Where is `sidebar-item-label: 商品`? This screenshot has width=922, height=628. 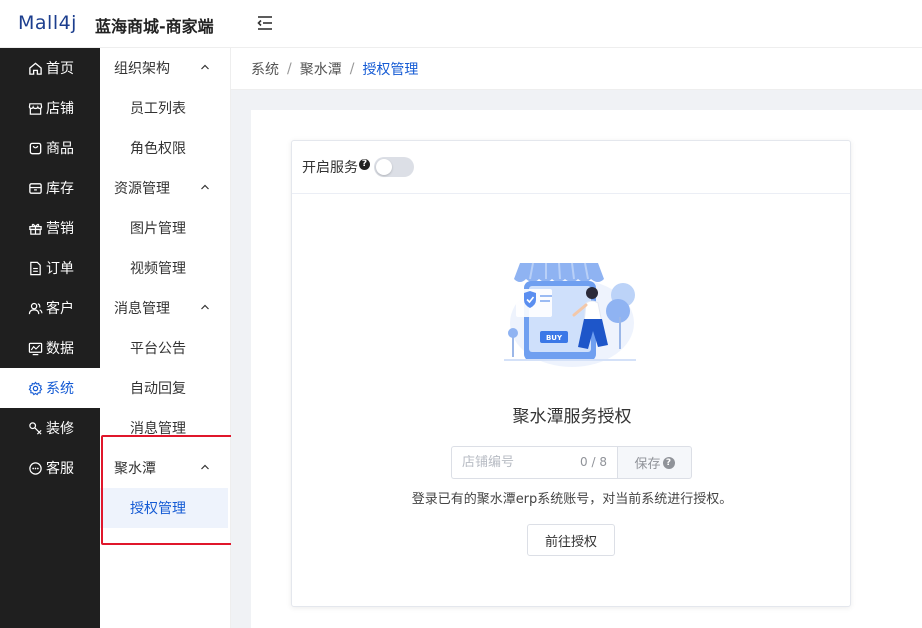
sidebar-item-label: 商品 is located at coordinates (60, 149).